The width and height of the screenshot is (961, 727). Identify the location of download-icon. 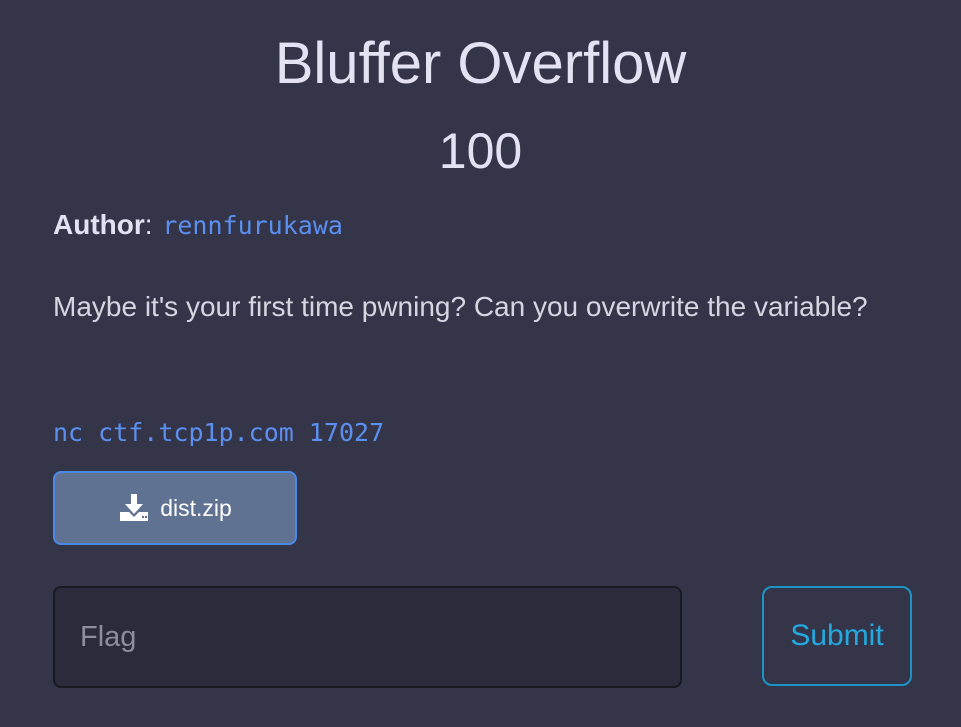
(134, 507).